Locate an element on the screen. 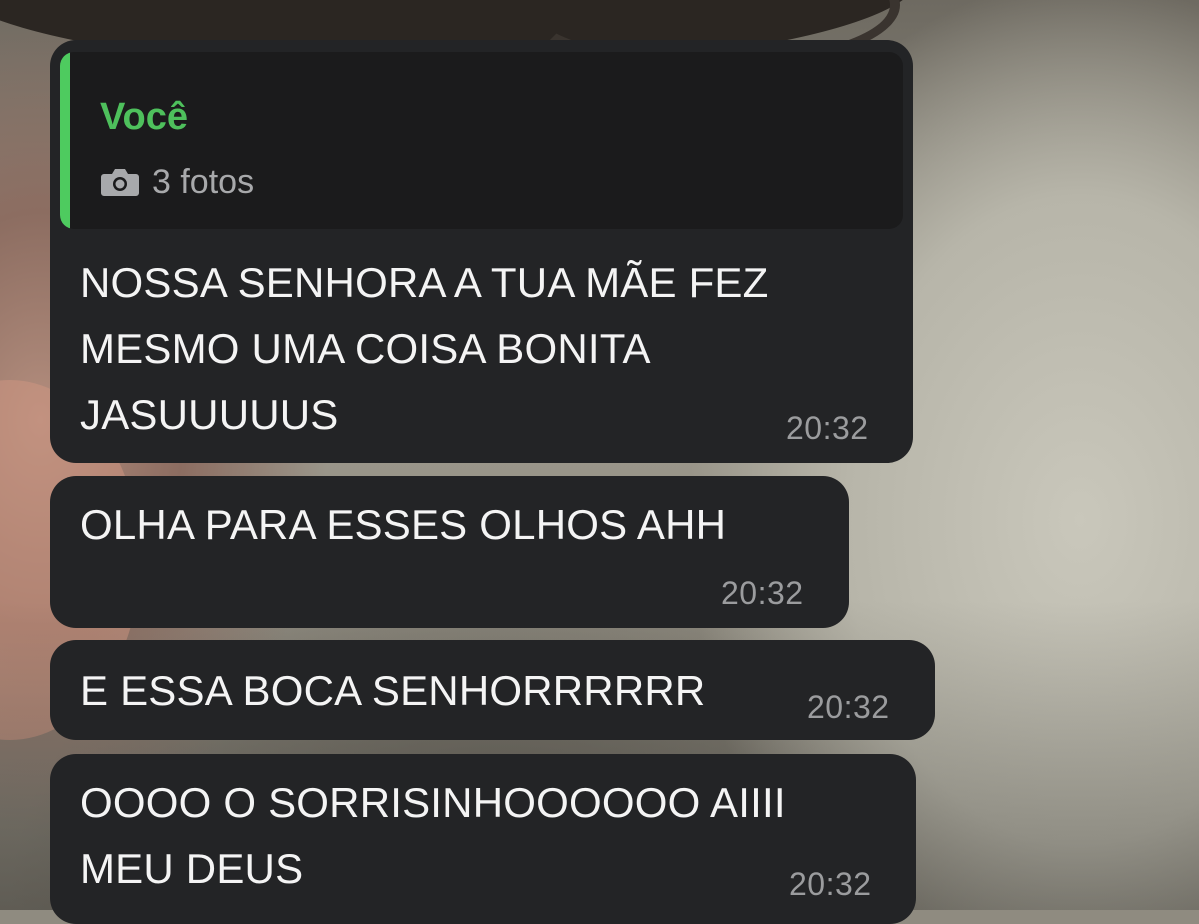 This screenshot has width=1199, height=924. message-text: OLHA PARA ESSES OLHOS AHH is located at coordinates (403, 524).